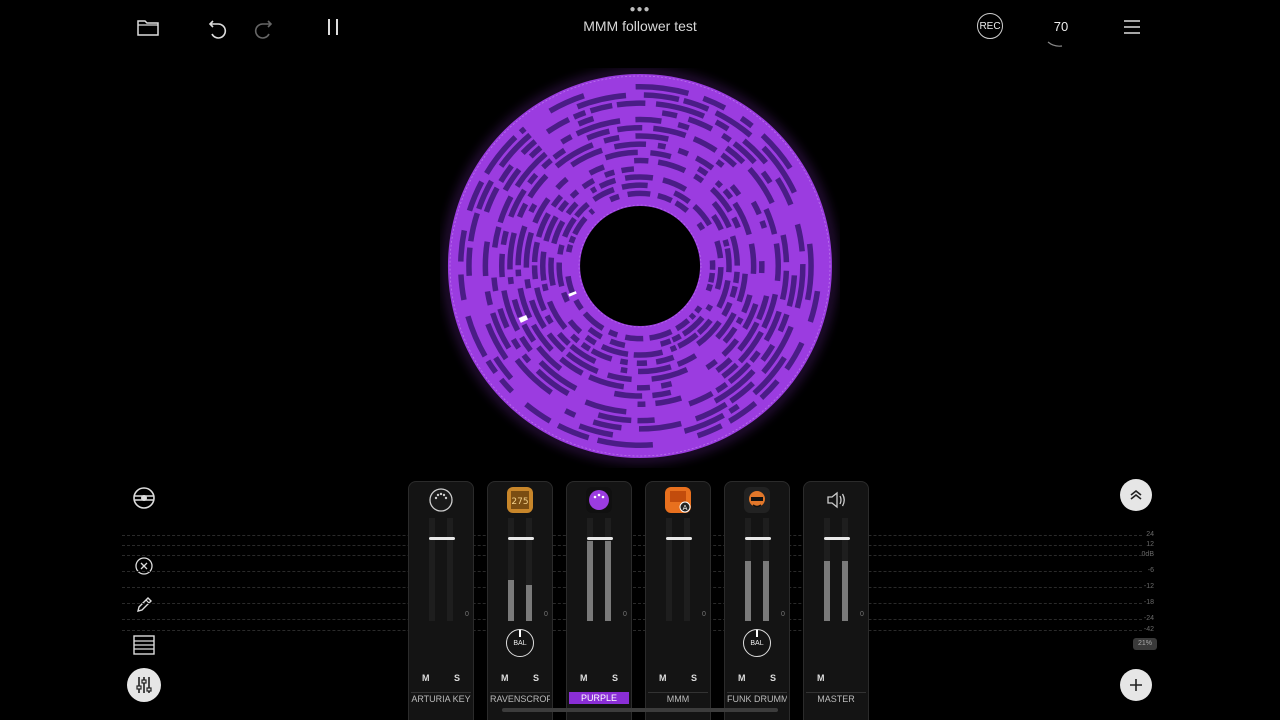 The height and width of the screenshot is (720, 1280). Describe the element at coordinates (144, 498) in the screenshot. I see `disc-view-icon` at that location.